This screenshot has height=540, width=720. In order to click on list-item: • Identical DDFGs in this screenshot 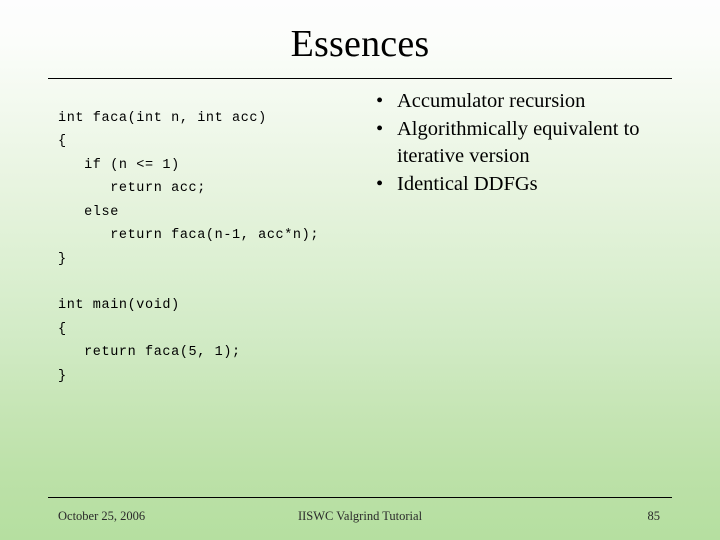, I will do `click(522, 185)`.